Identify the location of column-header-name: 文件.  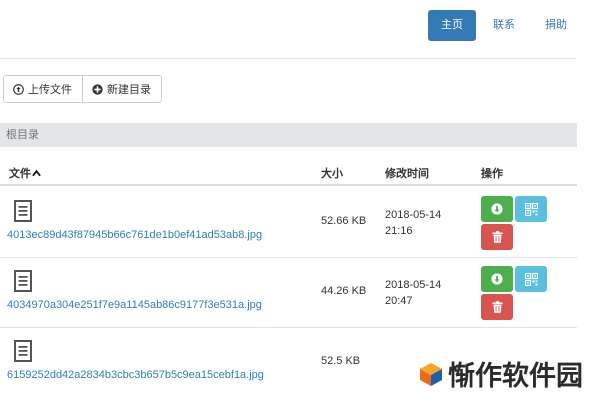
(25, 173).